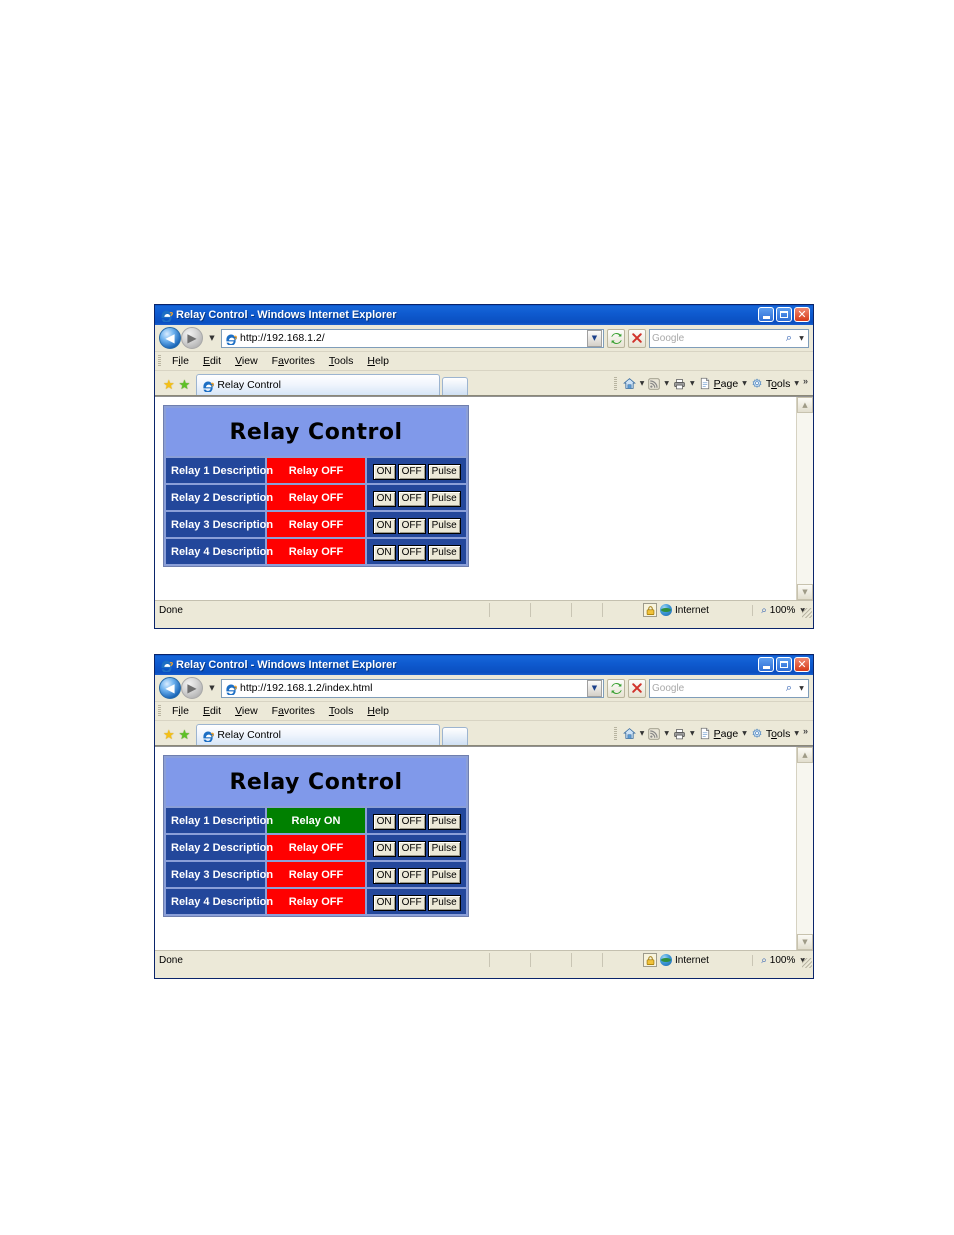 This screenshot has width=954, height=1235. I want to click on address-bar: http://192.168.1.2/index.html ▼, so click(412, 688).